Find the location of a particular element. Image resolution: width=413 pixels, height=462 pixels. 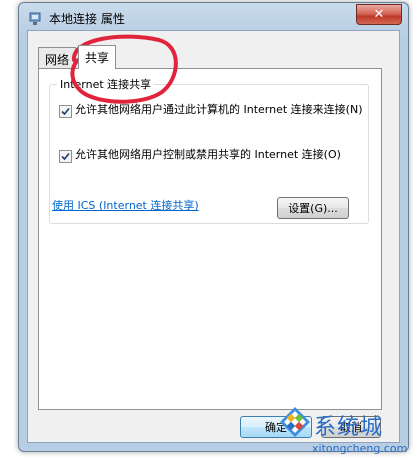

allow-control-checkbox is located at coordinates (65, 156).